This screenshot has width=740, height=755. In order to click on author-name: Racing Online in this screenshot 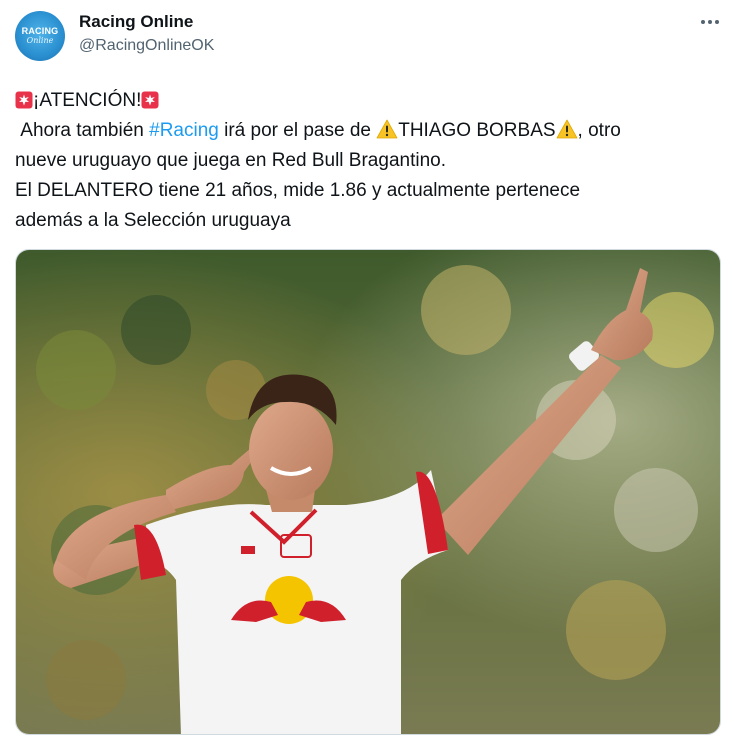, I will do `click(136, 22)`.